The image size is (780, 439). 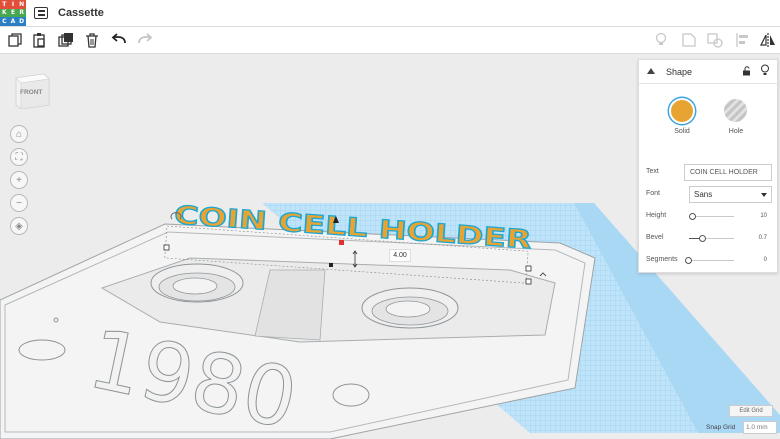 I want to click on group-icon, so click(x=689, y=40).